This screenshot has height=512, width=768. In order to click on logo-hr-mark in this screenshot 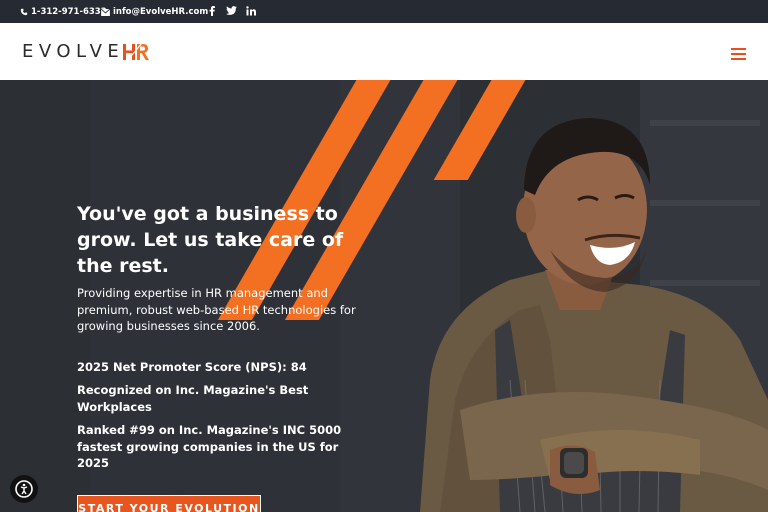, I will do `click(136, 51)`.